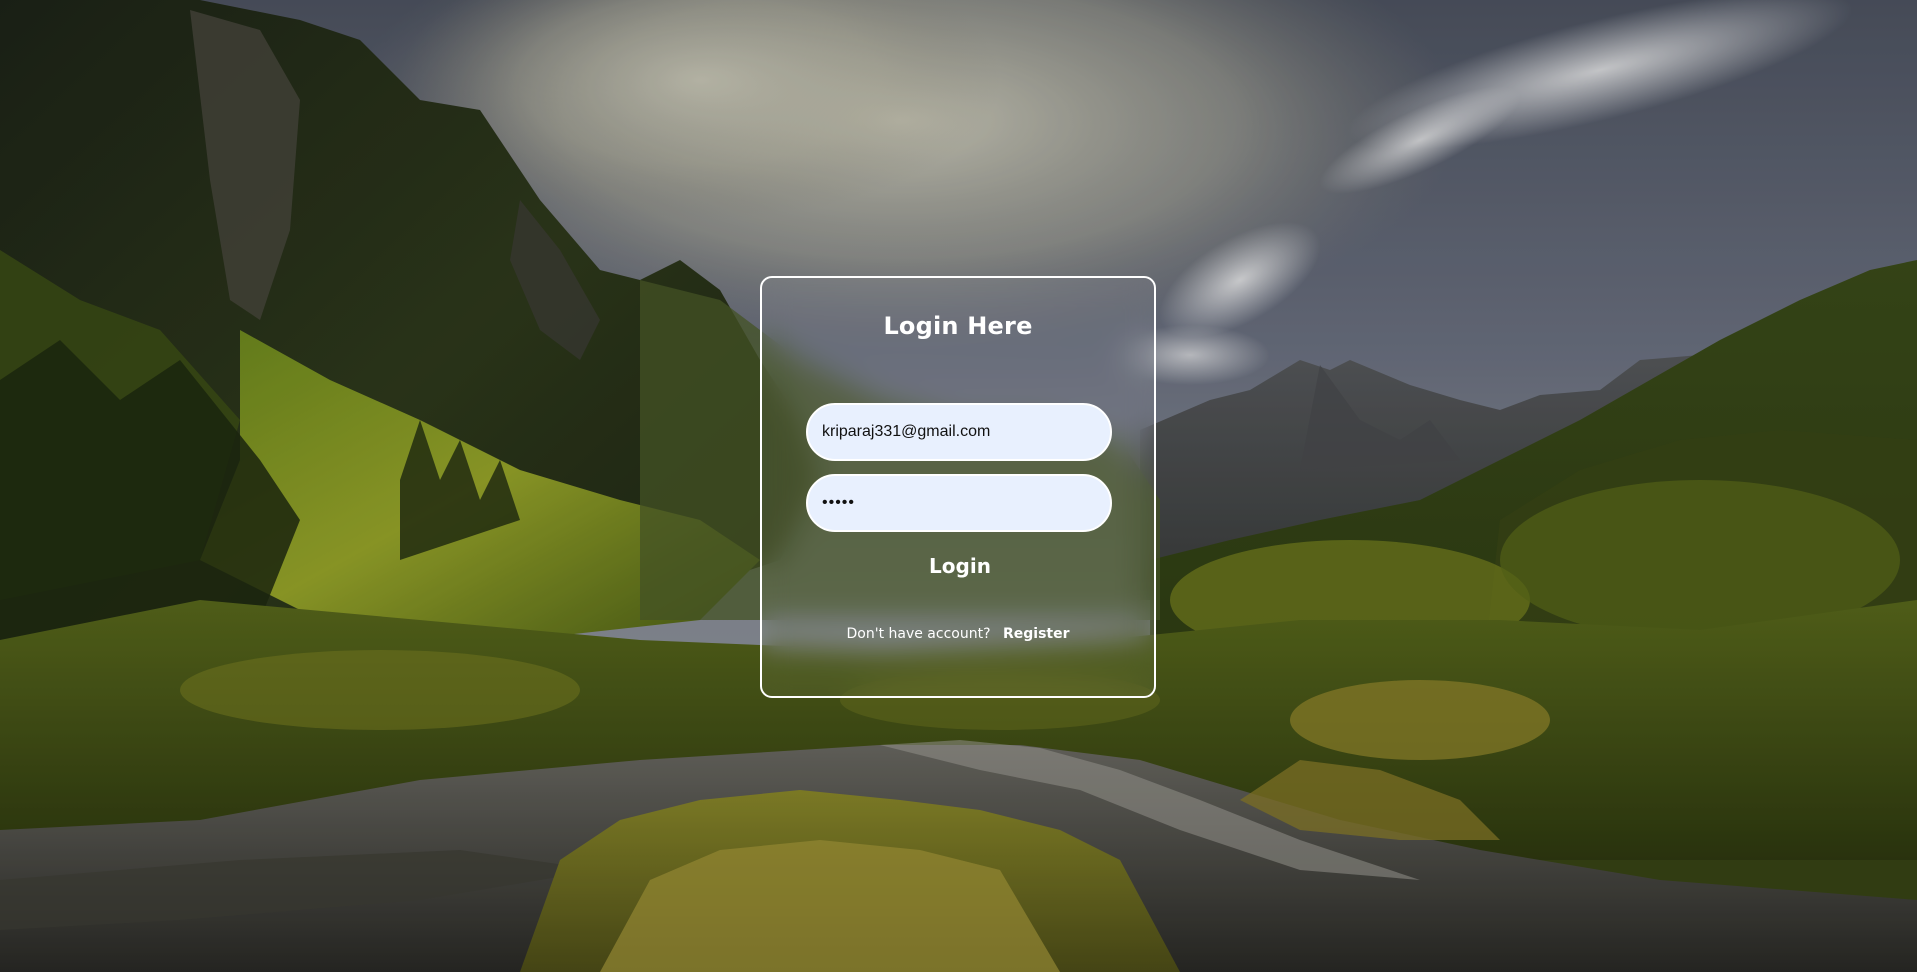 Image resolution: width=1917 pixels, height=972 pixels. What do you see at coordinates (1036, 634) in the screenshot?
I see `register-link: Register` at bounding box center [1036, 634].